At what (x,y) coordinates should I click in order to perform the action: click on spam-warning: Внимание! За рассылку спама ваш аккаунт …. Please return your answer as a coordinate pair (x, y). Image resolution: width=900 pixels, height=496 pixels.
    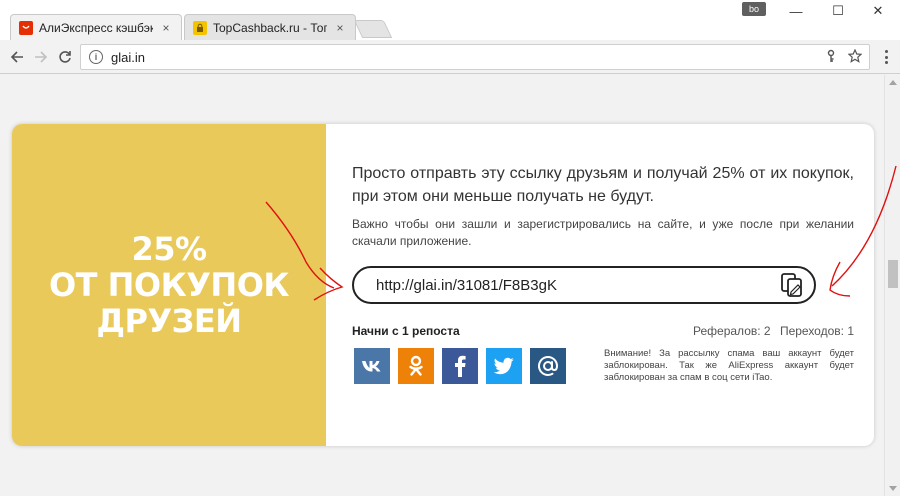
    Looking at the image, I should click on (729, 365).